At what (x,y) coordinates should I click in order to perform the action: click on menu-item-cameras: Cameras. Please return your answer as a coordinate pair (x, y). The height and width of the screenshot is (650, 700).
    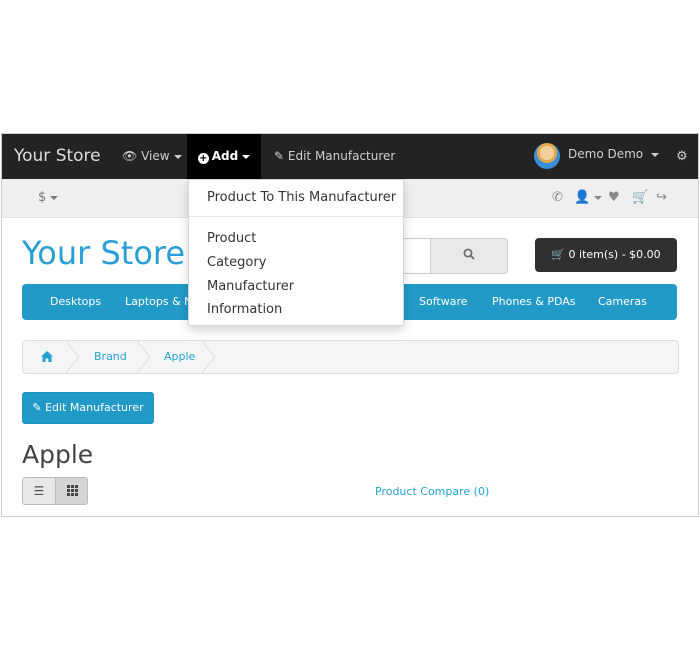
    Looking at the image, I should click on (622, 302).